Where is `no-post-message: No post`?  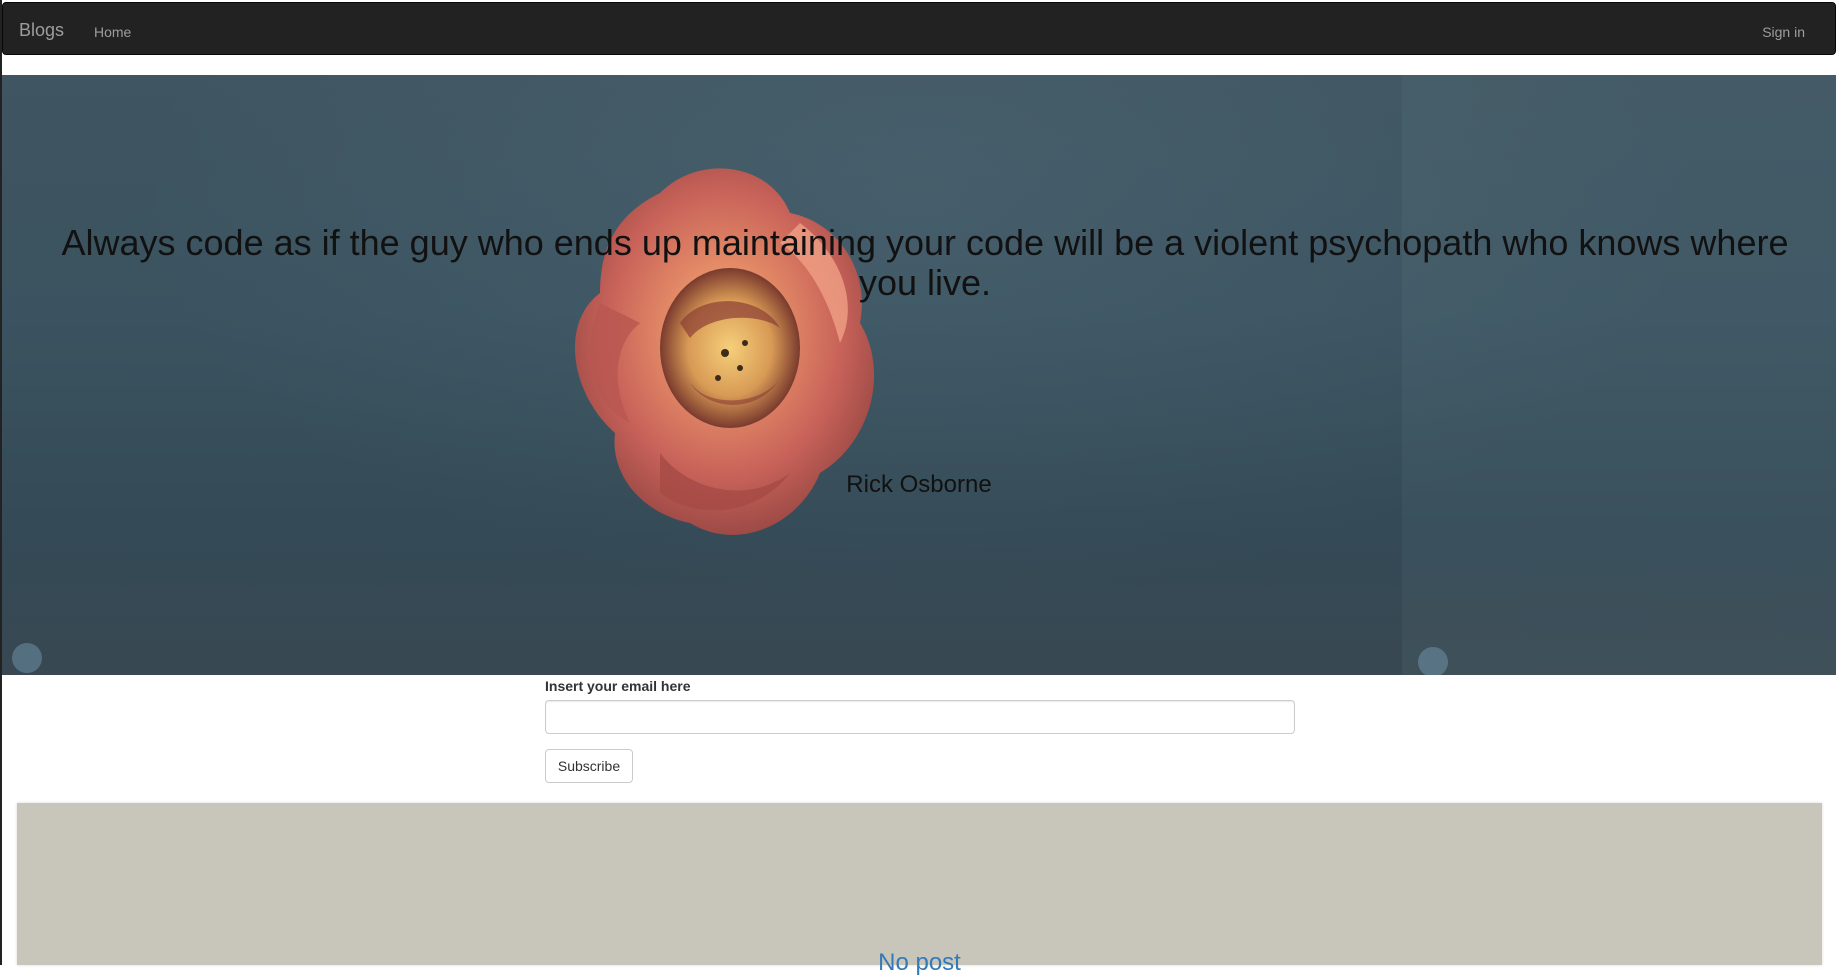 no-post-message: No post is located at coordinates (919, 962).